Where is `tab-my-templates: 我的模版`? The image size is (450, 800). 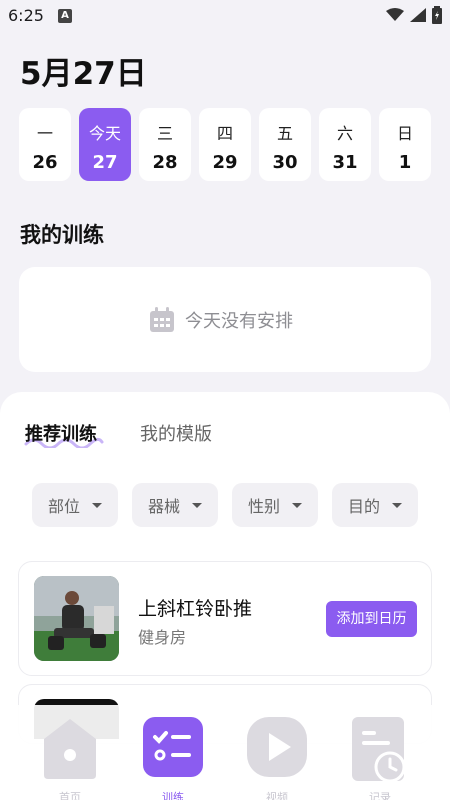
tab-my-templates: 我的模版 is located at coordinates (176, 433).